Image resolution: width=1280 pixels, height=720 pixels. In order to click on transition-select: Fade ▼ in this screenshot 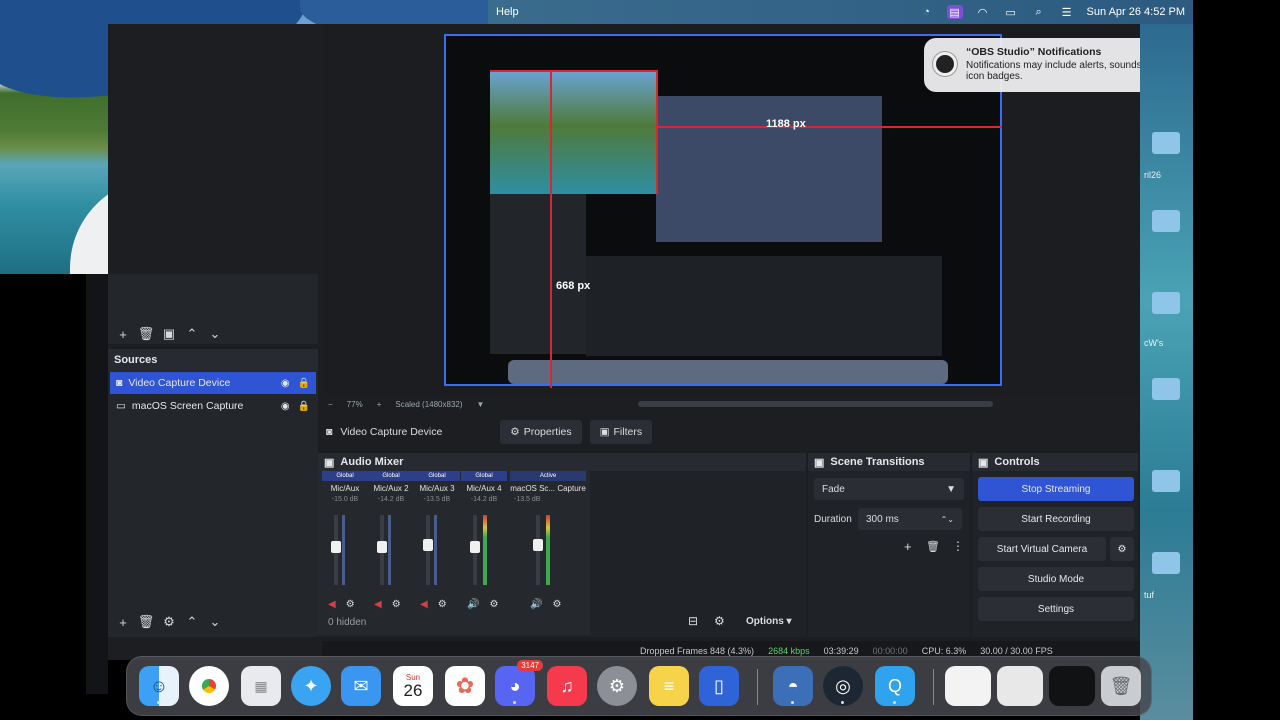, I will do `click(889, 489)`.